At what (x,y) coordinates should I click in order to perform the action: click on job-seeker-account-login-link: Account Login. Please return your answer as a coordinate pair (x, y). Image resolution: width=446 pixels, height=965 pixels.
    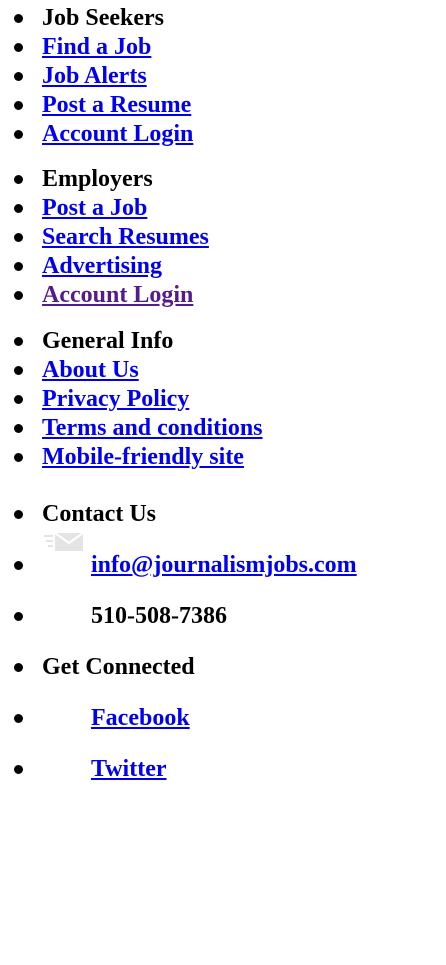
    Looking at the image, I should click on (117, 134).